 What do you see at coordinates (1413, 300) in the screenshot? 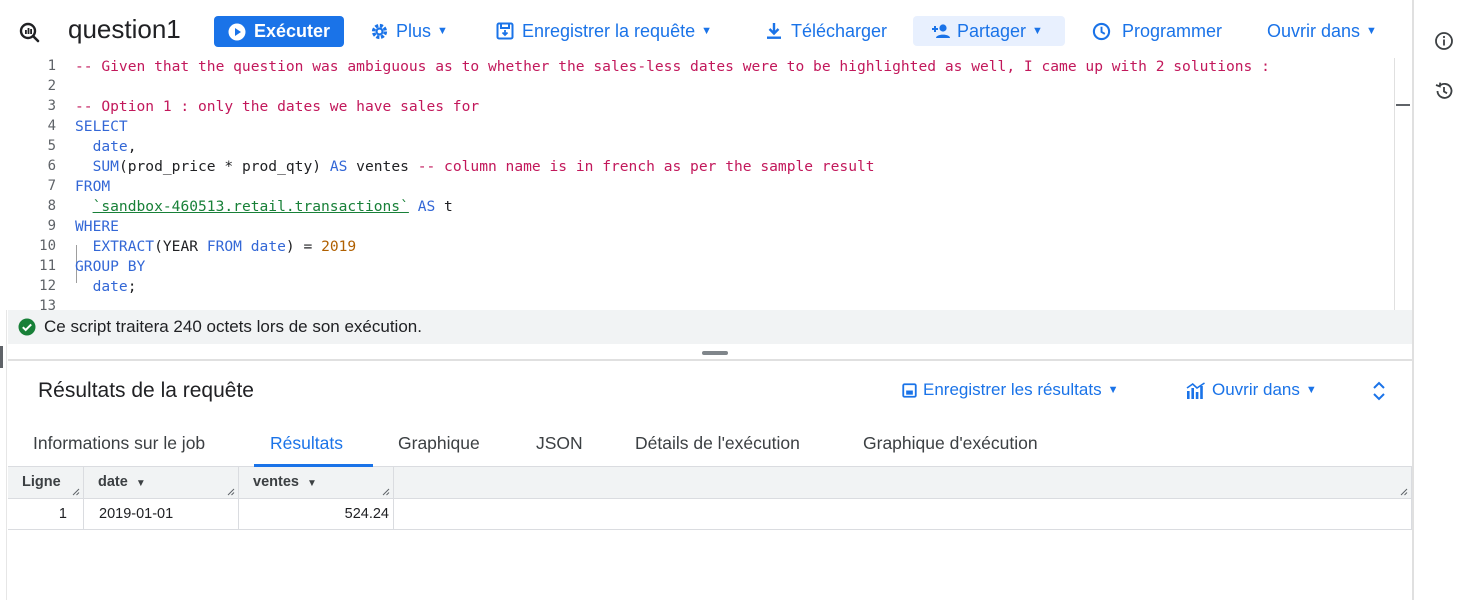
I see `right-rail-border` at bounding box center [1413, 300].